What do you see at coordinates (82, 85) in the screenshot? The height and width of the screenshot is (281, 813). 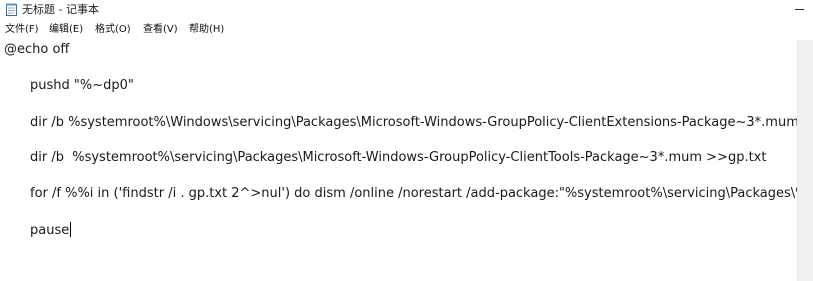 I see `editor-line-2: pushd "%~dp0"` at bounding box center [82, 85].